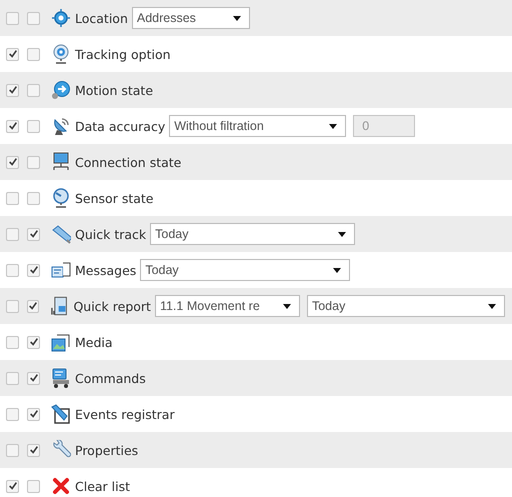 The height and width of the screenshot is (497, 512). I want to click on row-label: Clear list, so click(102, 486).